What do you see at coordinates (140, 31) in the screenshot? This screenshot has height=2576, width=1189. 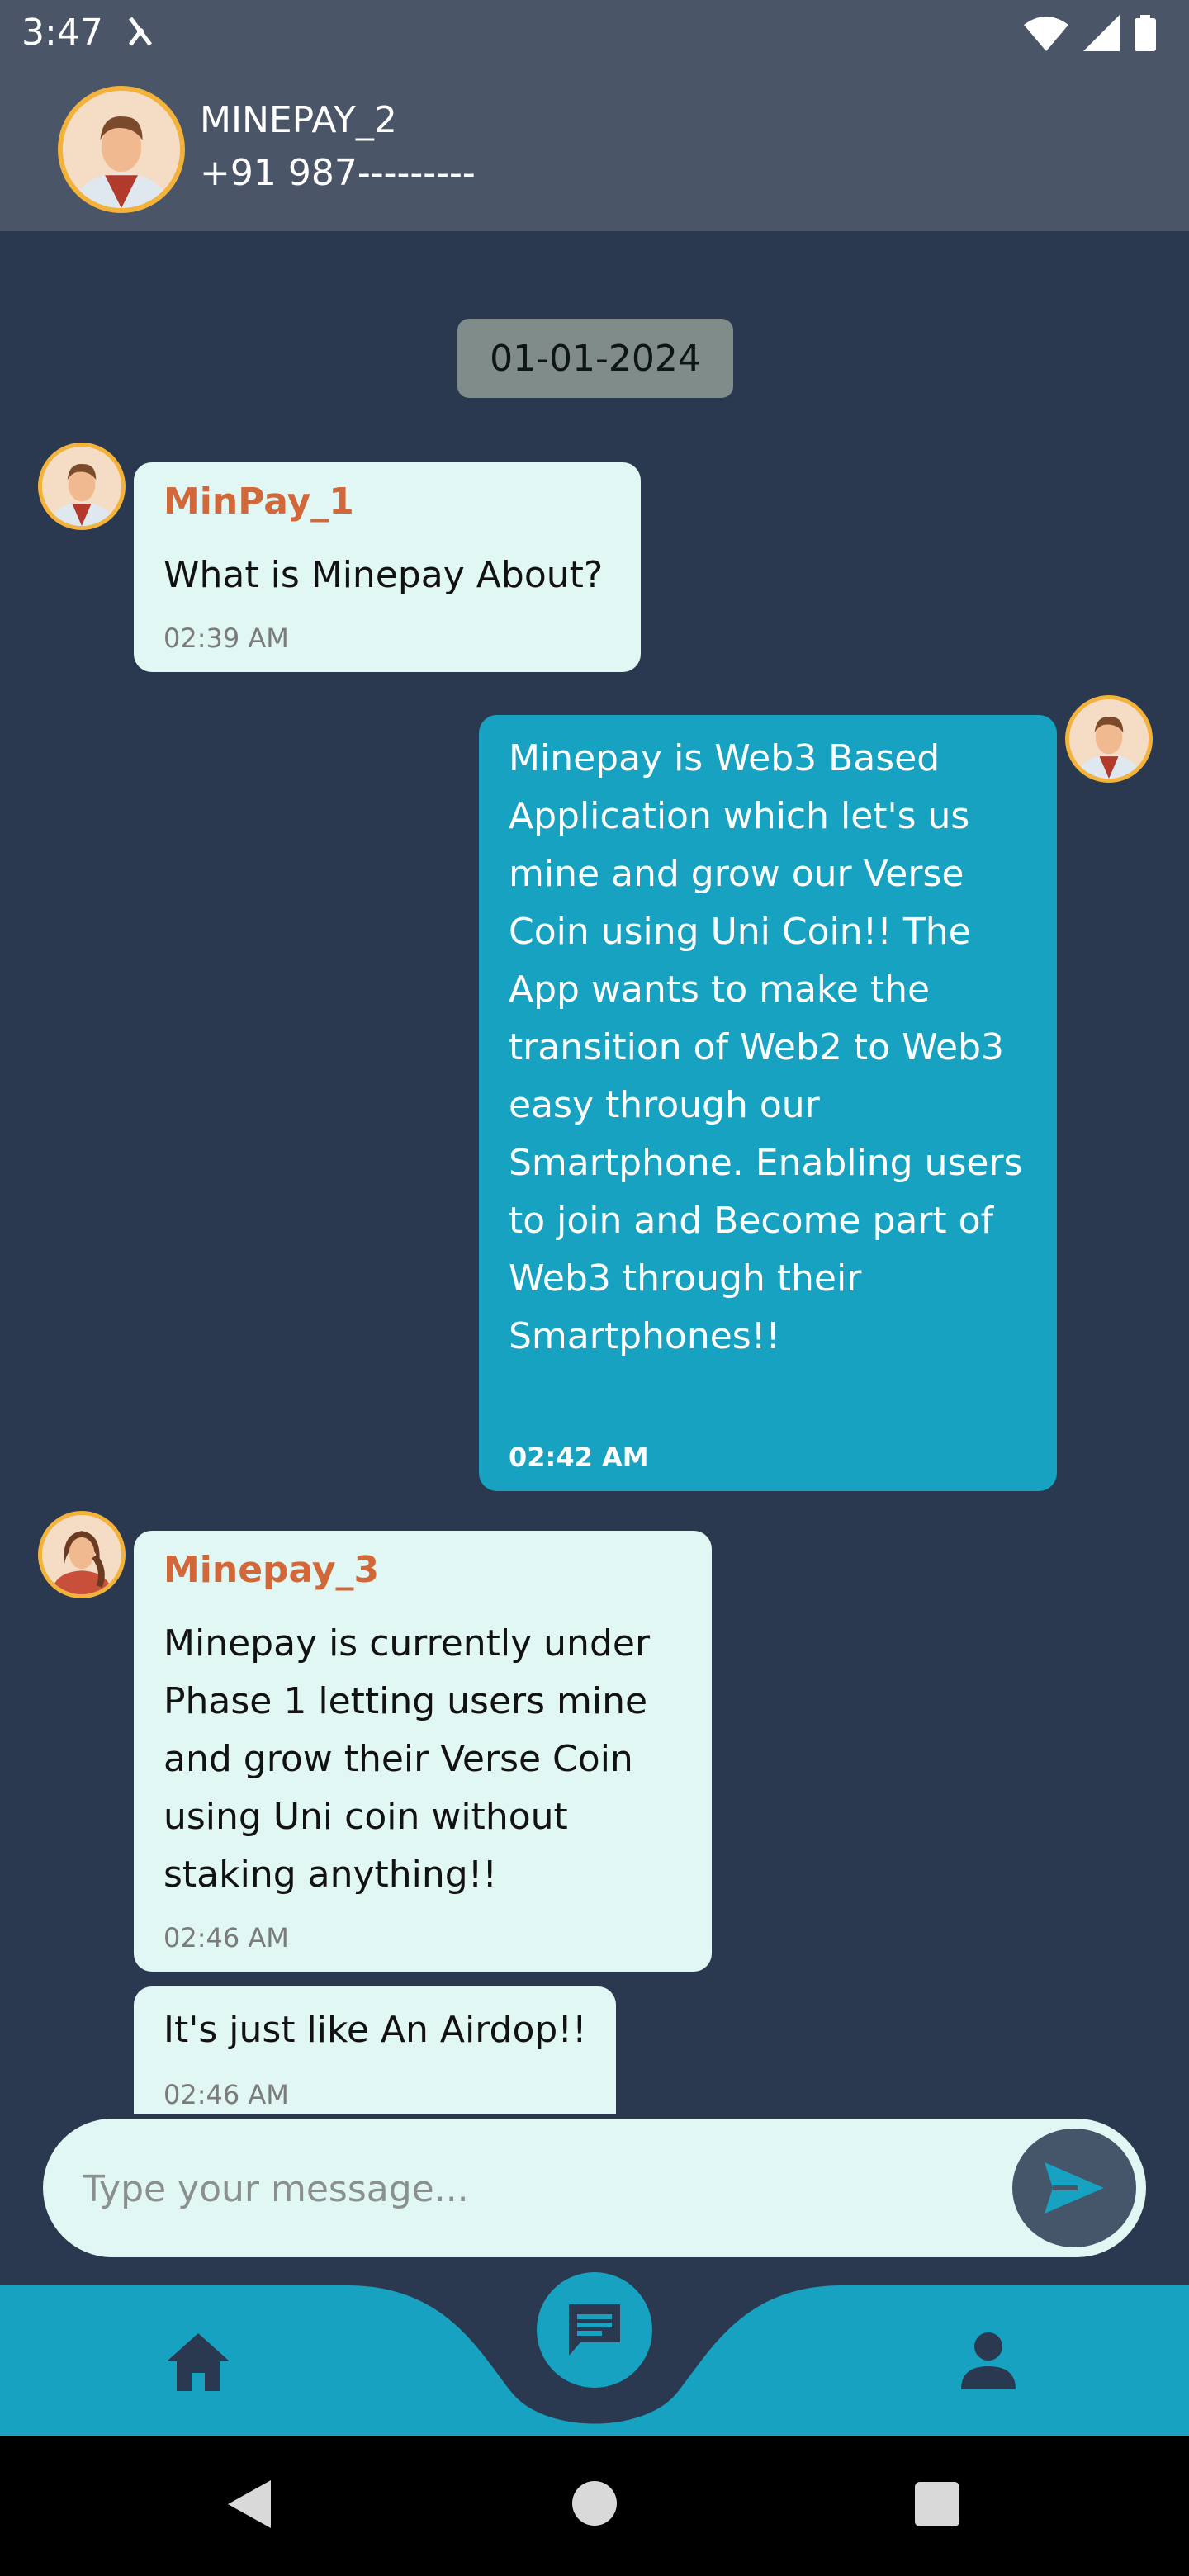 I see `location-icon` at bounding box center [140, 31].